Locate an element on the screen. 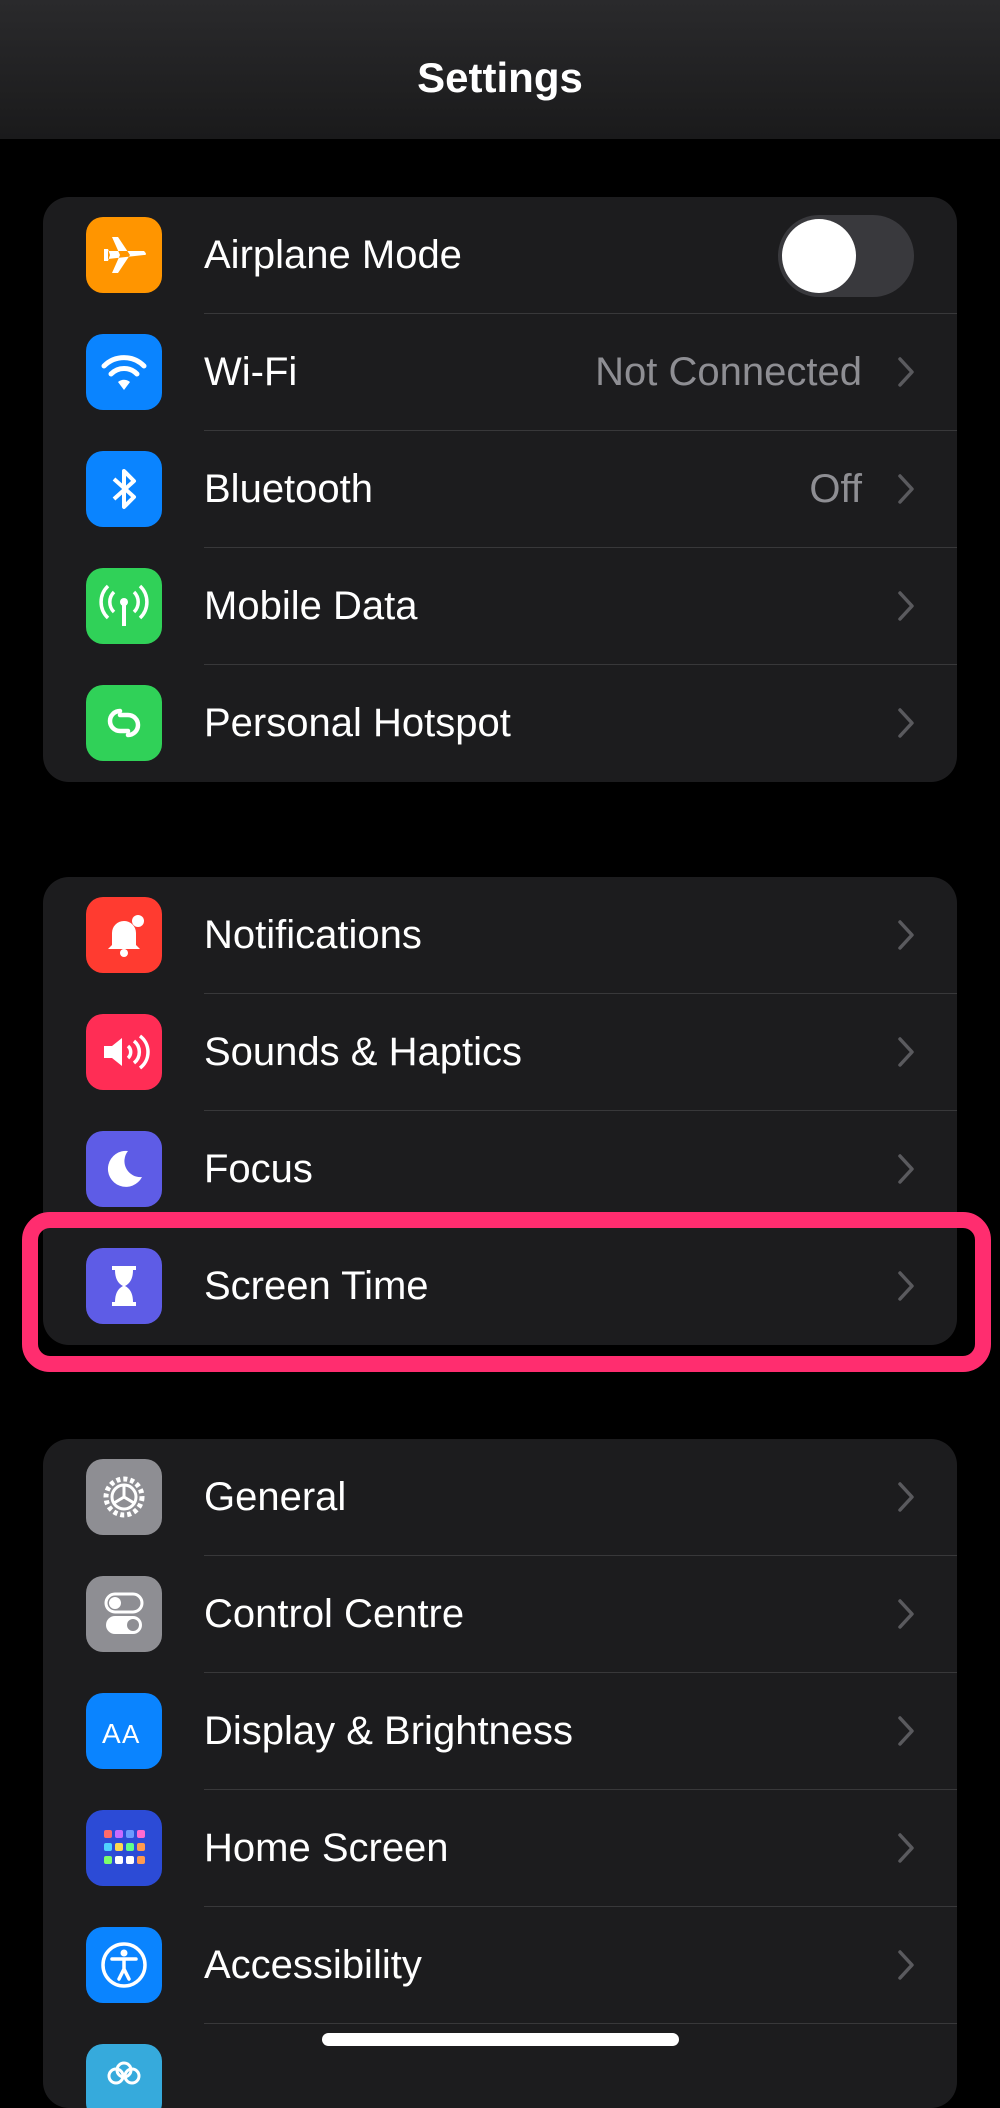 The height and width of the screenshot is (2108, 1000). row-label: Mobile Data is located at coordinates (311, 606).